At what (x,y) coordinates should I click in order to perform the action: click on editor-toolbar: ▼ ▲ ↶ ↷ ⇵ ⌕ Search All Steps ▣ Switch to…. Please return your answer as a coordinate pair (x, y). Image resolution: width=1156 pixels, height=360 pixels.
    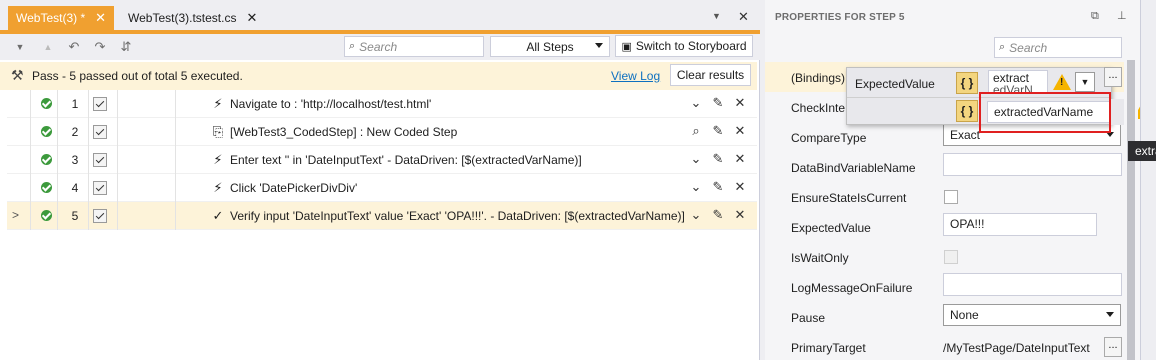
    Looking at the image, I should click on (380, 47).